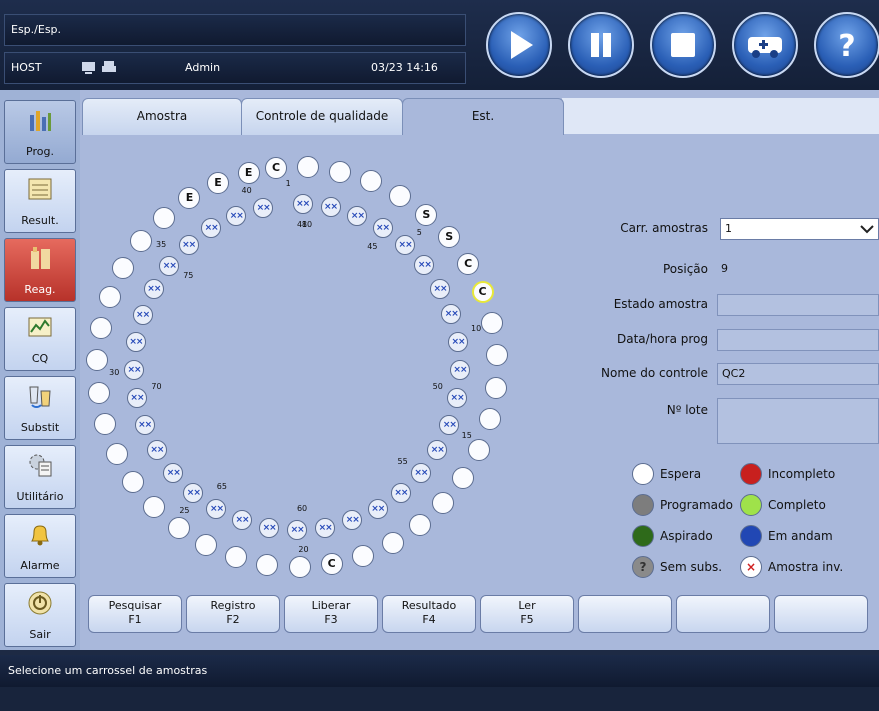  What do you see at coordinates (40, 477) in the screenshot?
I see `nav-item-utilitario: Utilitário` at bounding box center [40, 477].